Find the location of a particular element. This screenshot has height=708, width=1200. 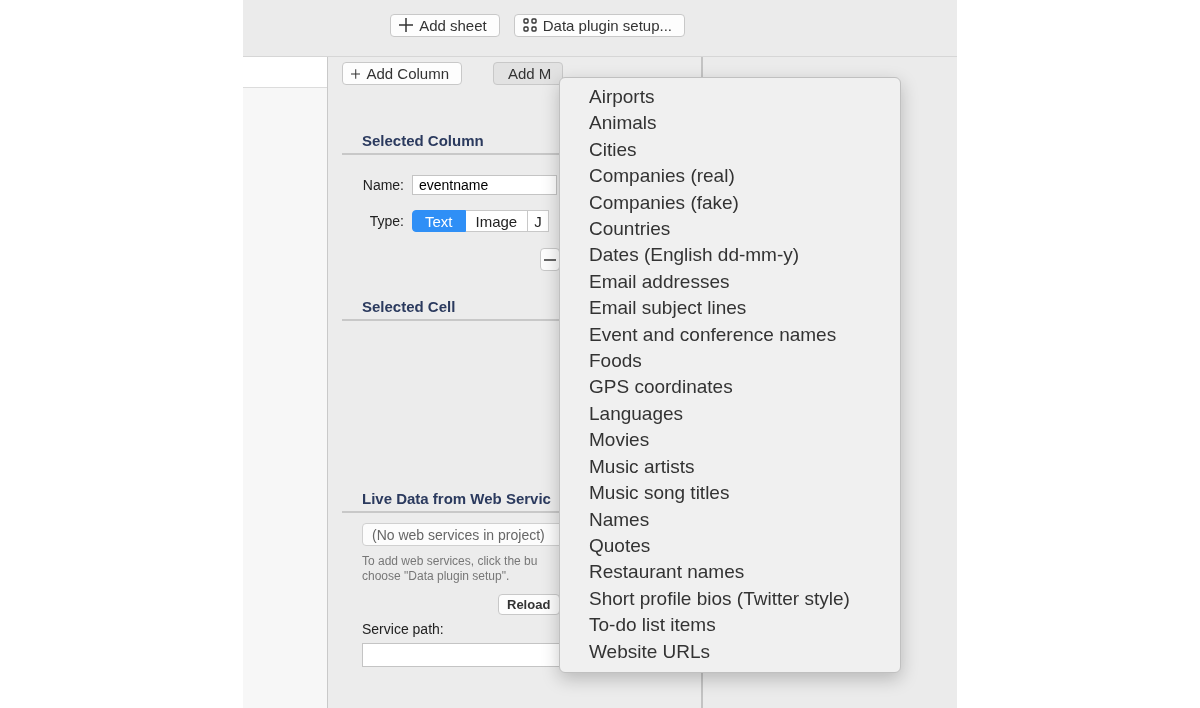

menu-item: Movies is located at coordinates (730, 440).